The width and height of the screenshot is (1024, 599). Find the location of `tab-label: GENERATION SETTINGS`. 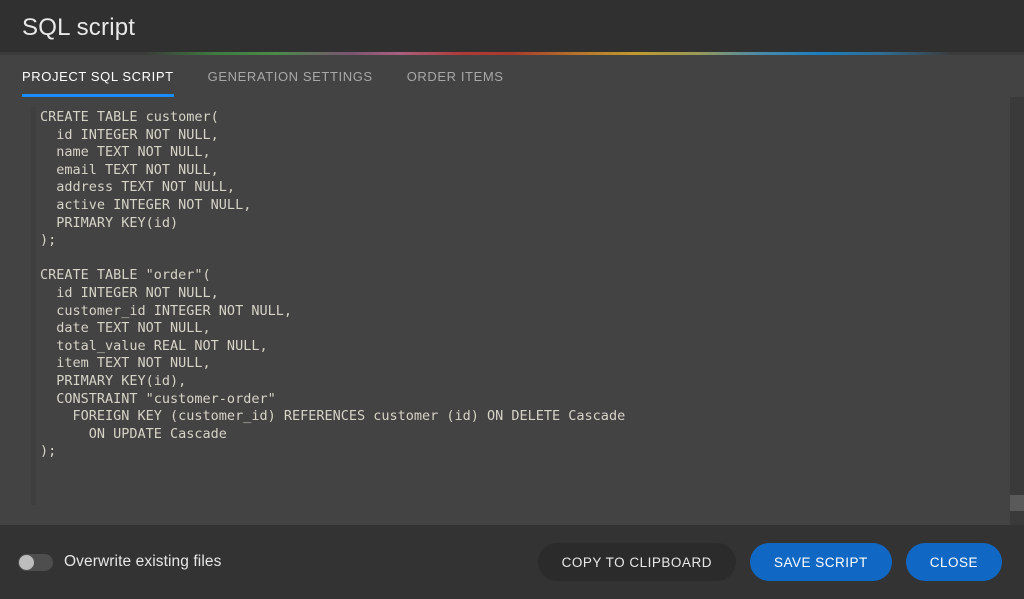

tab-label: GENERATION SETTINGS is located at coordinates (290, 76).